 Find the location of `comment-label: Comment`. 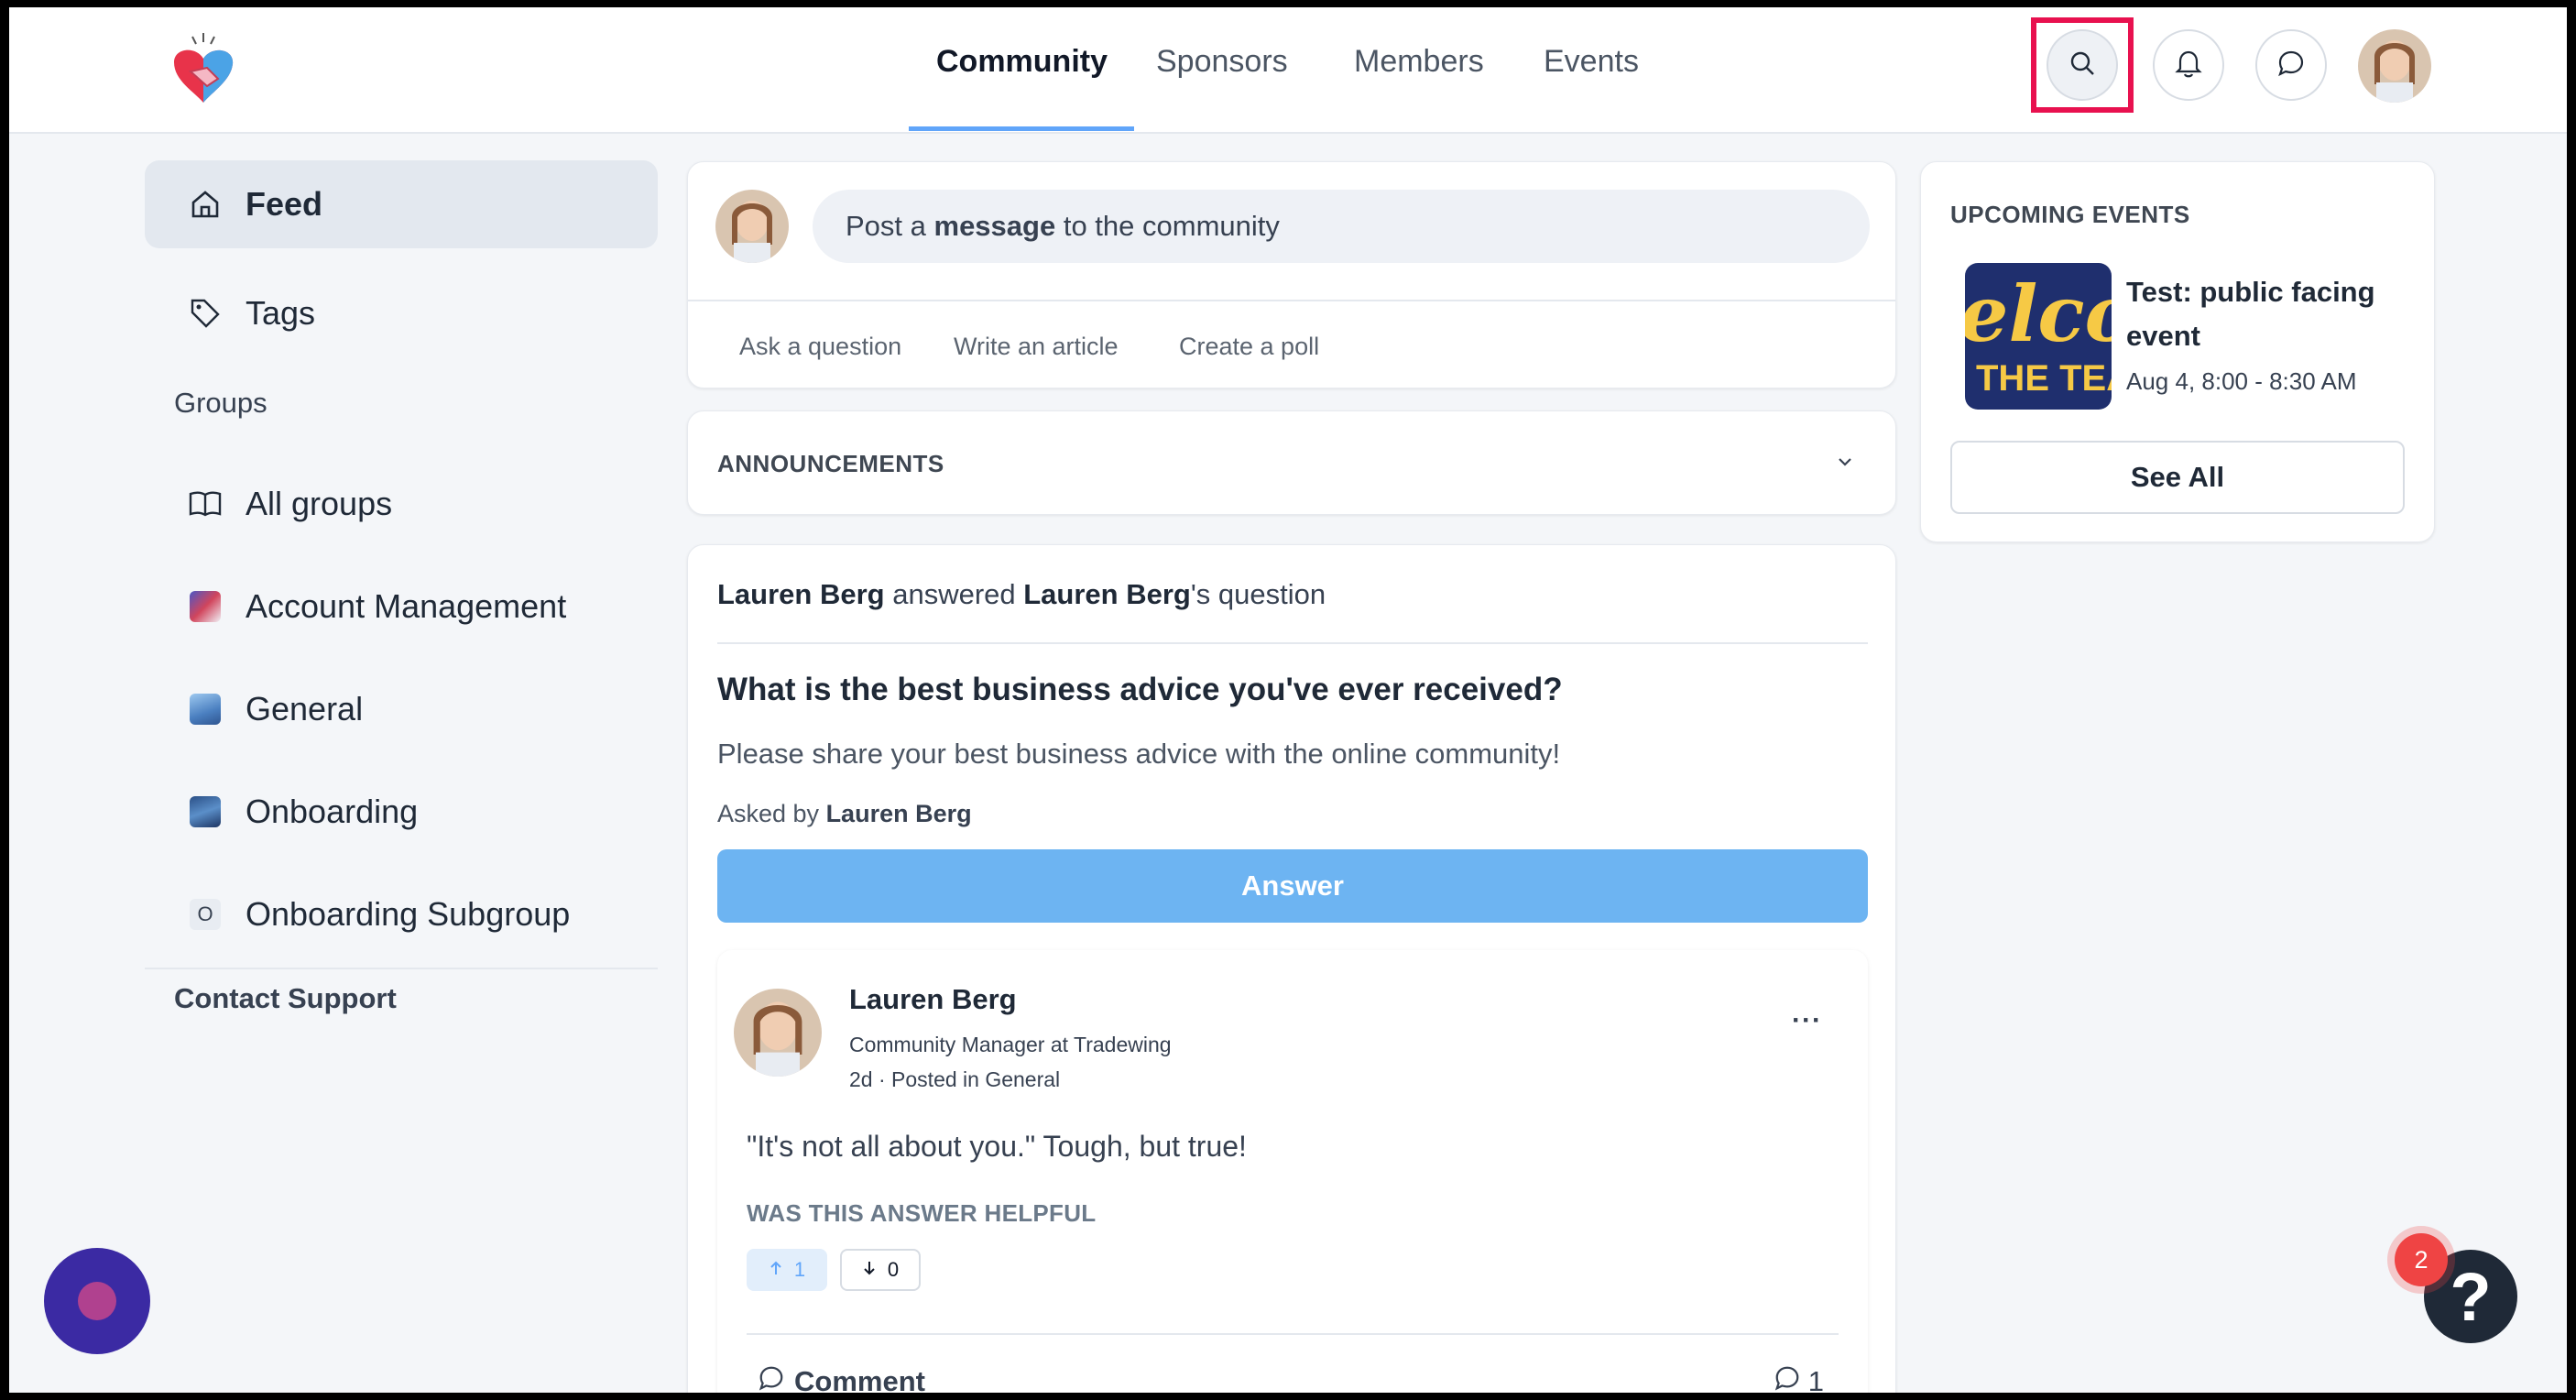

comment-label: Comment is located at coordinates (860, 1379).